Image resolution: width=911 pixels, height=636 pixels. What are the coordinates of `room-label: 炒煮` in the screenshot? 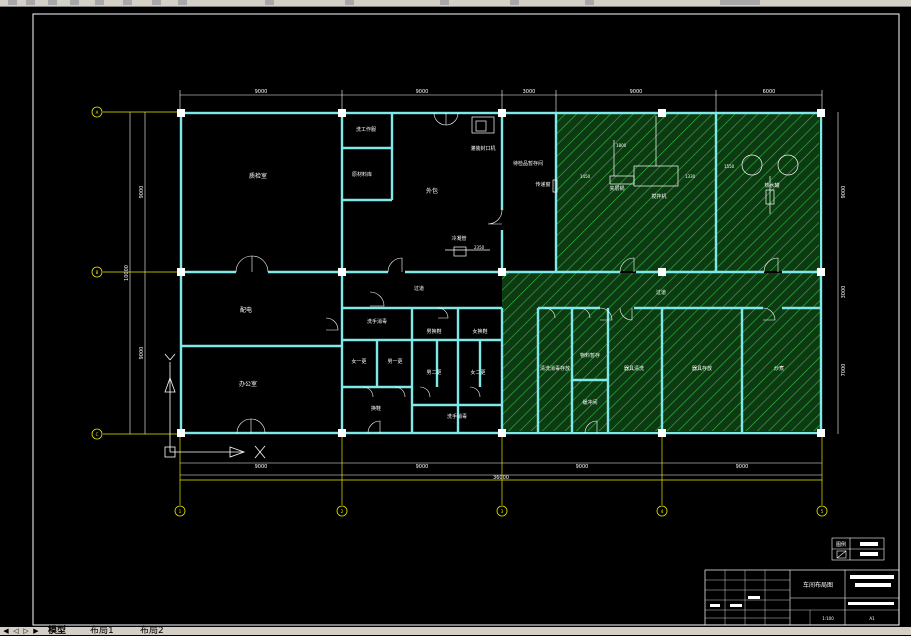 It's located at (779, 368).